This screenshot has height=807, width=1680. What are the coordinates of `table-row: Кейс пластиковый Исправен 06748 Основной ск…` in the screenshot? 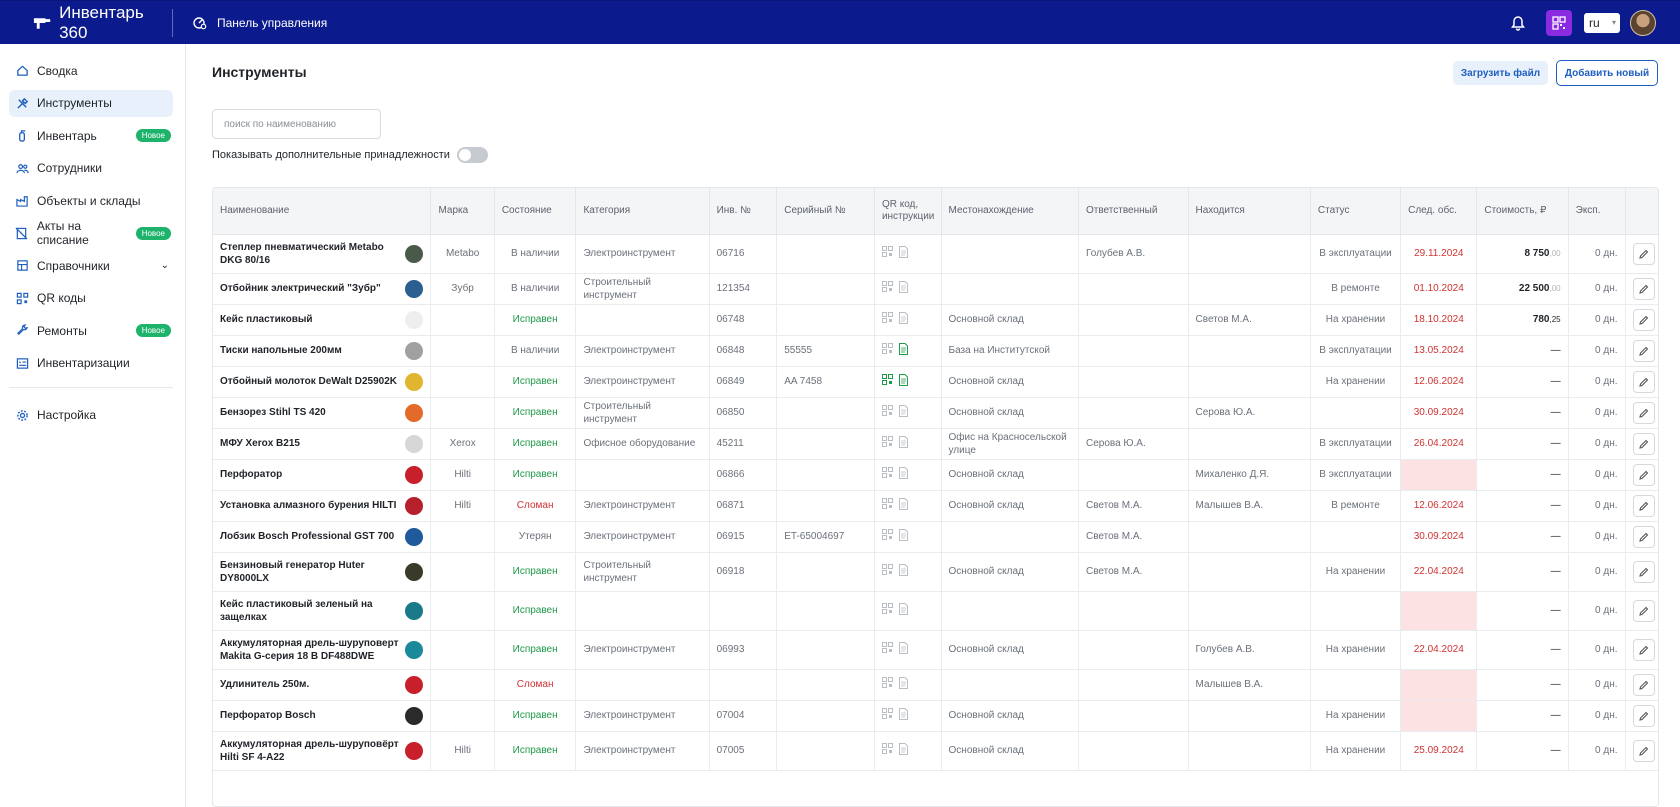 It's located at (935, 320).